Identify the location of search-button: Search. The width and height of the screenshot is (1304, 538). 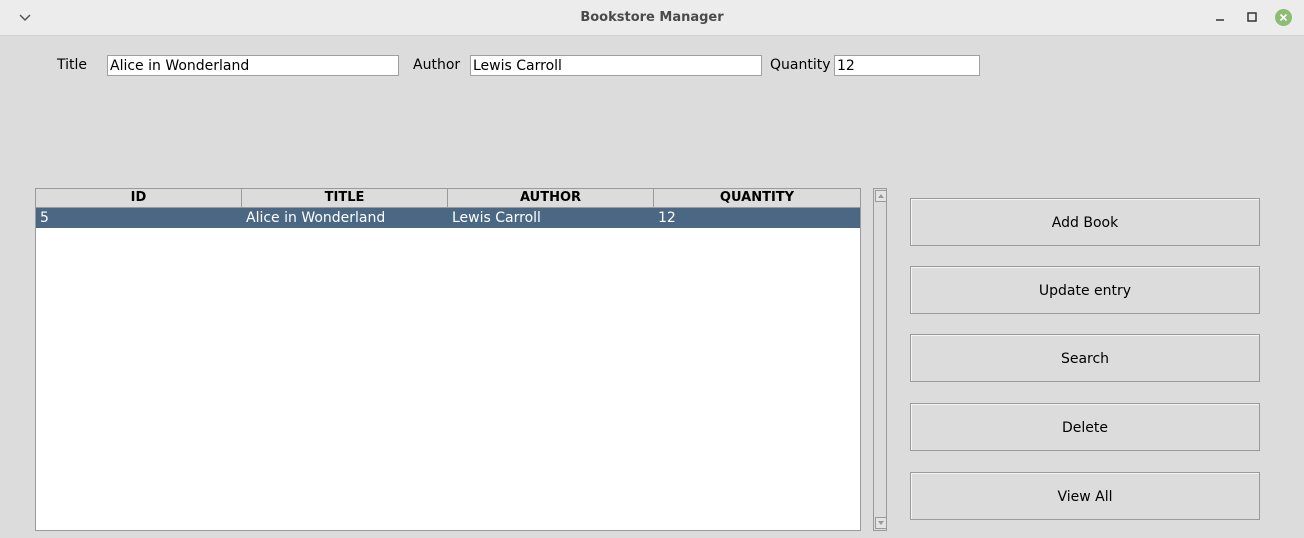
(1085, 358).